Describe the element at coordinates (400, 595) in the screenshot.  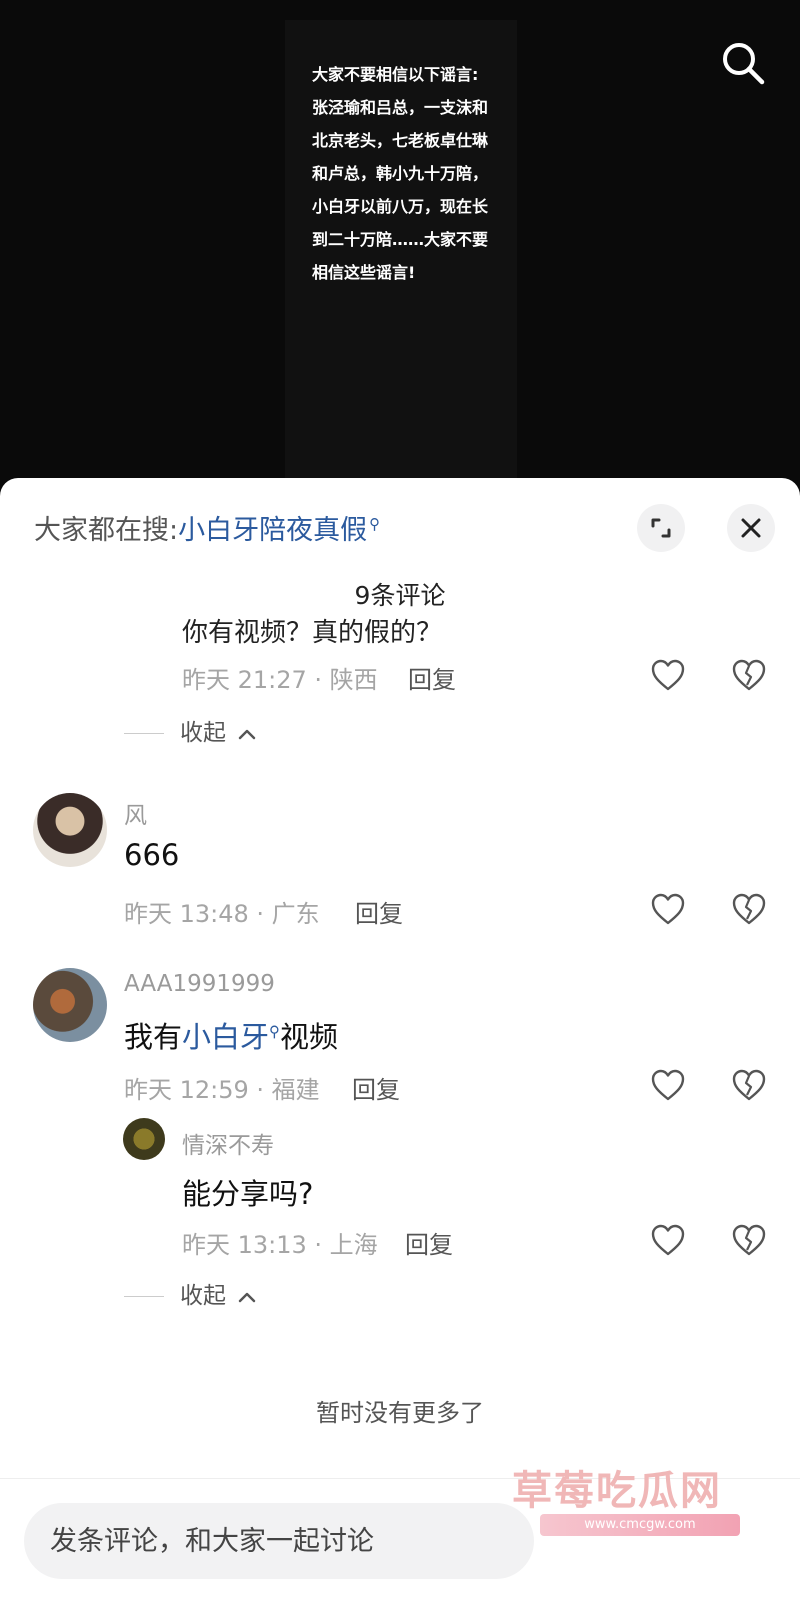
I see `comment-count: 9条评论` at that location.